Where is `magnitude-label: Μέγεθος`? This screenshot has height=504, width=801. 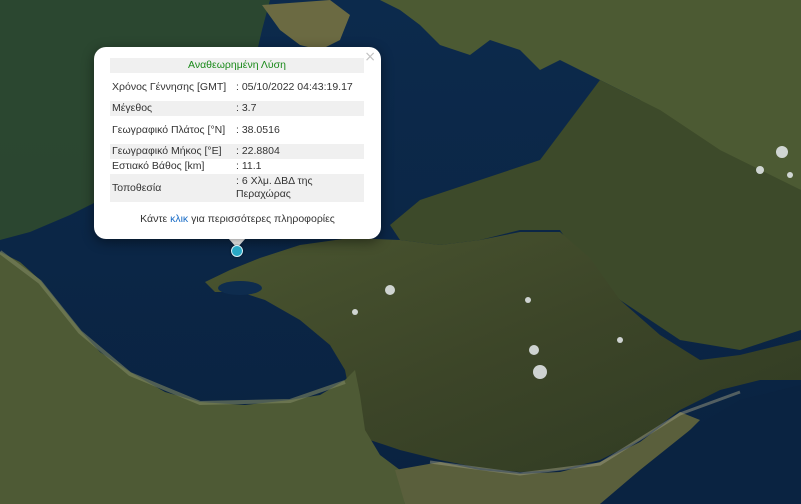 magnitude-label: Μέγεθος is located at coordinates (171, 108).